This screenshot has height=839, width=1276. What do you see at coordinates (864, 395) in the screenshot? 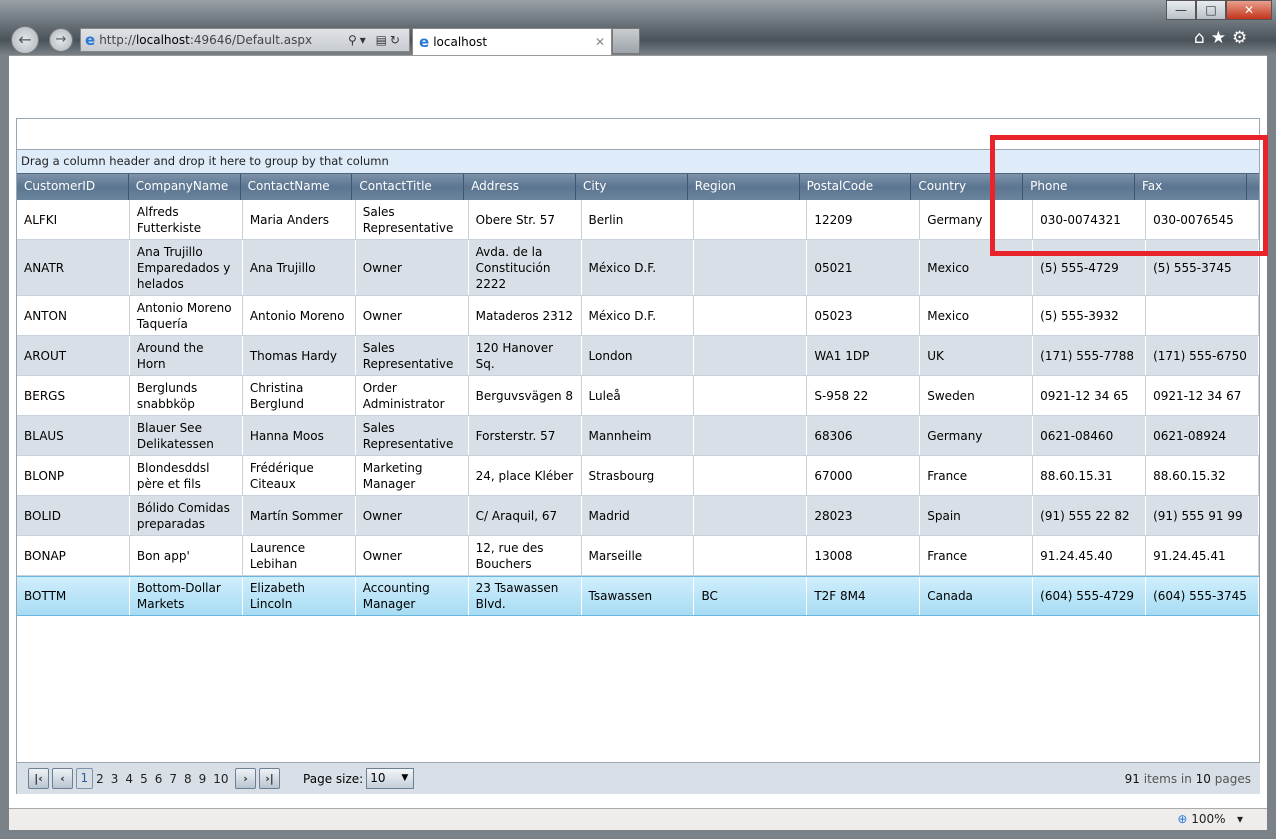
I see `cell-postalcode: S-958 22` at bounding box center [864, 395].